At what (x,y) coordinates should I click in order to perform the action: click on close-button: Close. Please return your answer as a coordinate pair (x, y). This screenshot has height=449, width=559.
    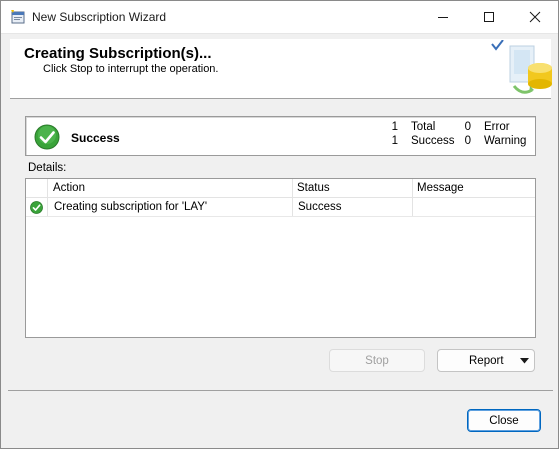
    Looking at the image, I should click on (504, 420).